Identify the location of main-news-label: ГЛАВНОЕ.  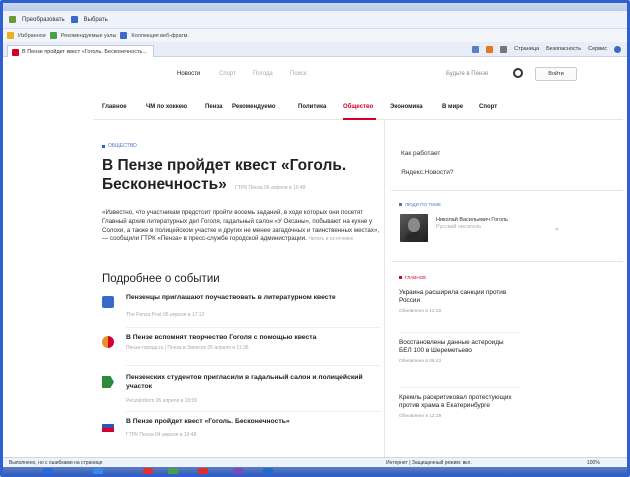
(416, 277).